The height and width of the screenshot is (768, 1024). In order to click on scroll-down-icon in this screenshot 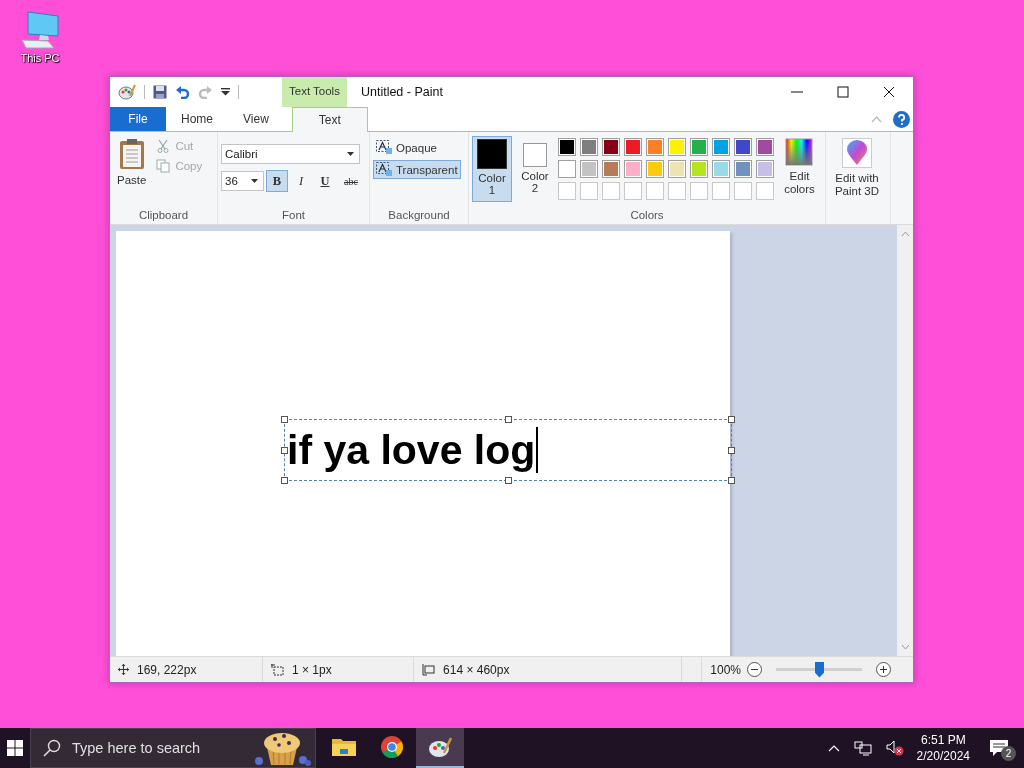, I will do `click(905, 647)`.